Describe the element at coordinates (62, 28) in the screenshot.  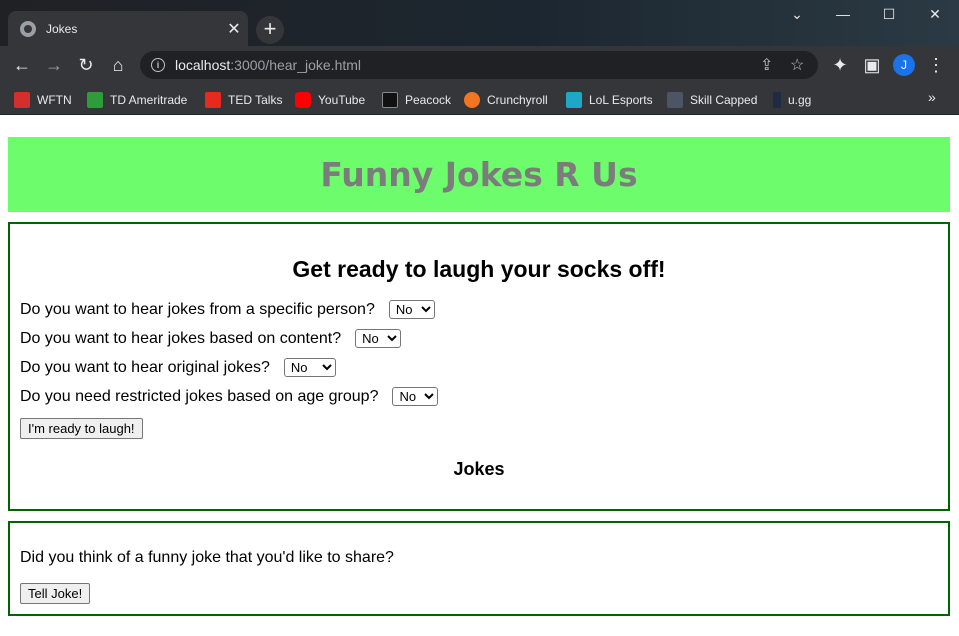
I see `tab-title: Jokes` at that location.